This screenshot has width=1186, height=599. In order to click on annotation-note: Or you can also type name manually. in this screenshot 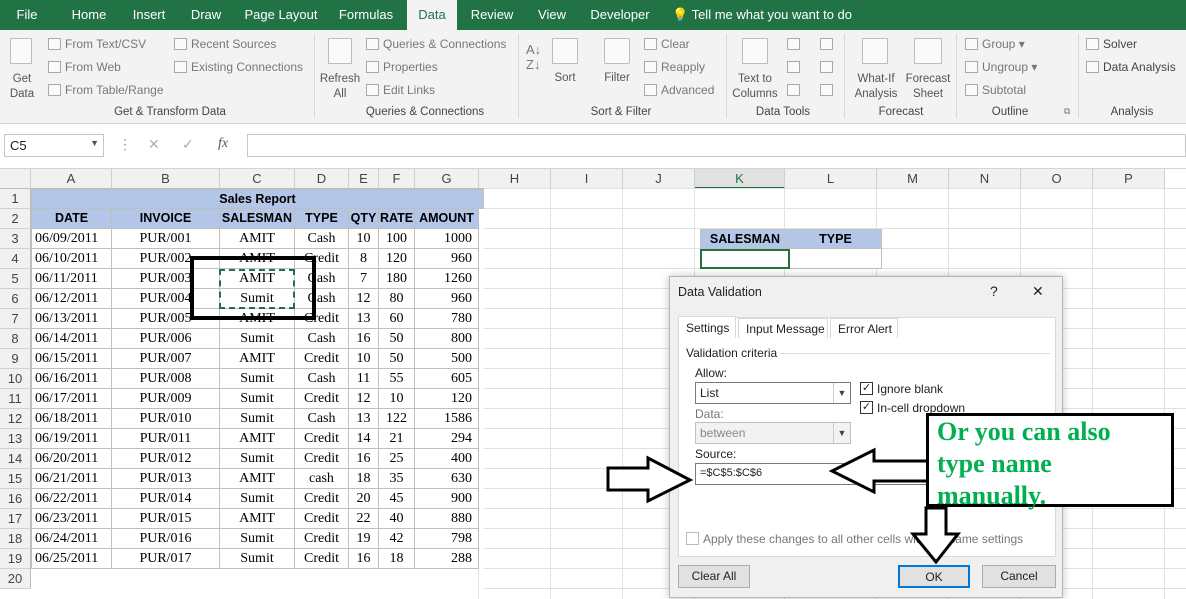, I will do `click(1050, 461)`.